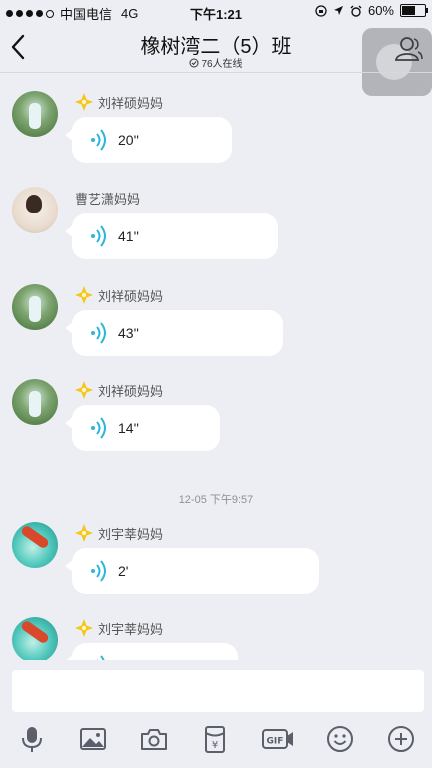 This screenshot has height=768, width=432. Describe the element at coordinates (216, 11) in the screenshot. I see `status-bar: 中国电信 4G 下午1:21 60%` at that location.